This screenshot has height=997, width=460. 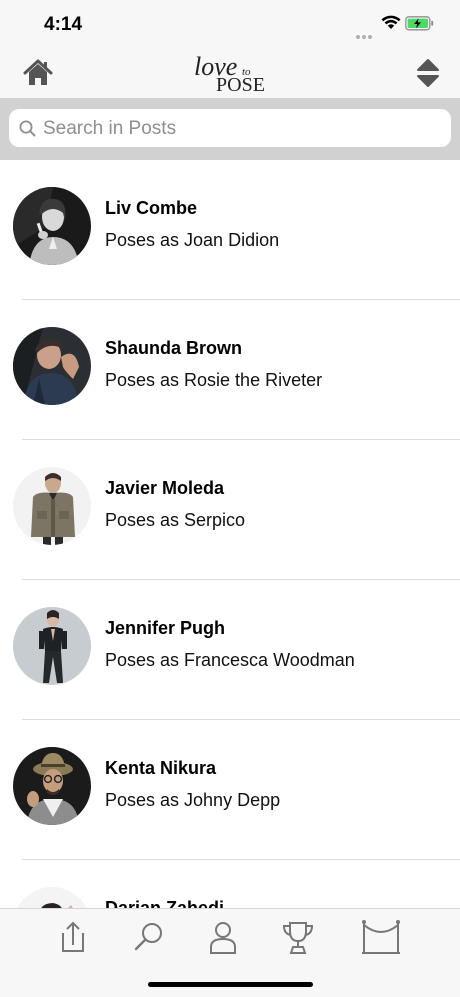 I want to click on battery-charging-icon, so click(x=419, y=23).